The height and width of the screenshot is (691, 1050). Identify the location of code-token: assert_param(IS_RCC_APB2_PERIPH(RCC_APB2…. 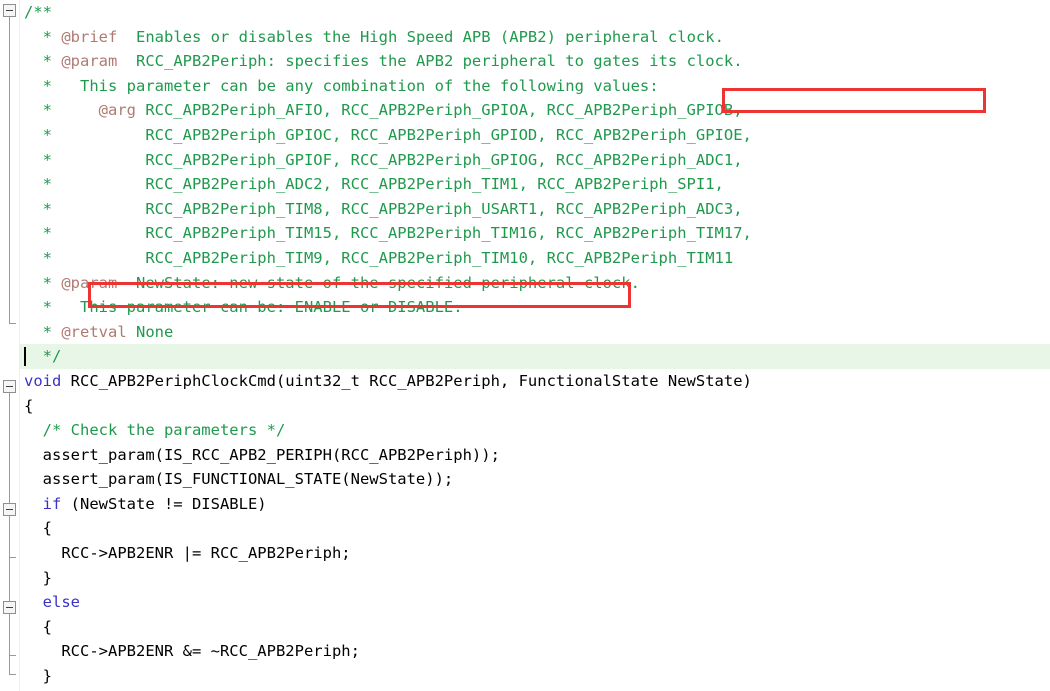
(262, 454).